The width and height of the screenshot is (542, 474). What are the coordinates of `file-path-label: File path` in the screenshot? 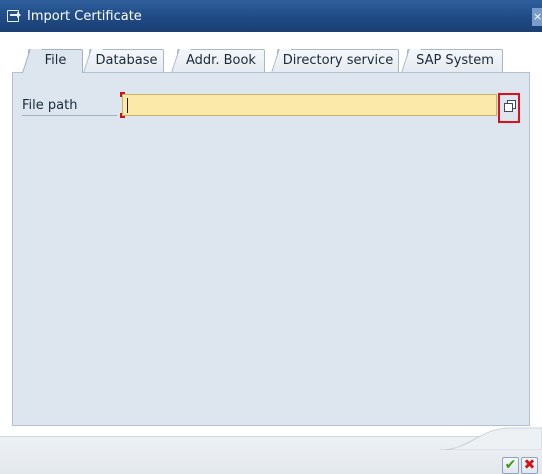 It's located at (69, 106).